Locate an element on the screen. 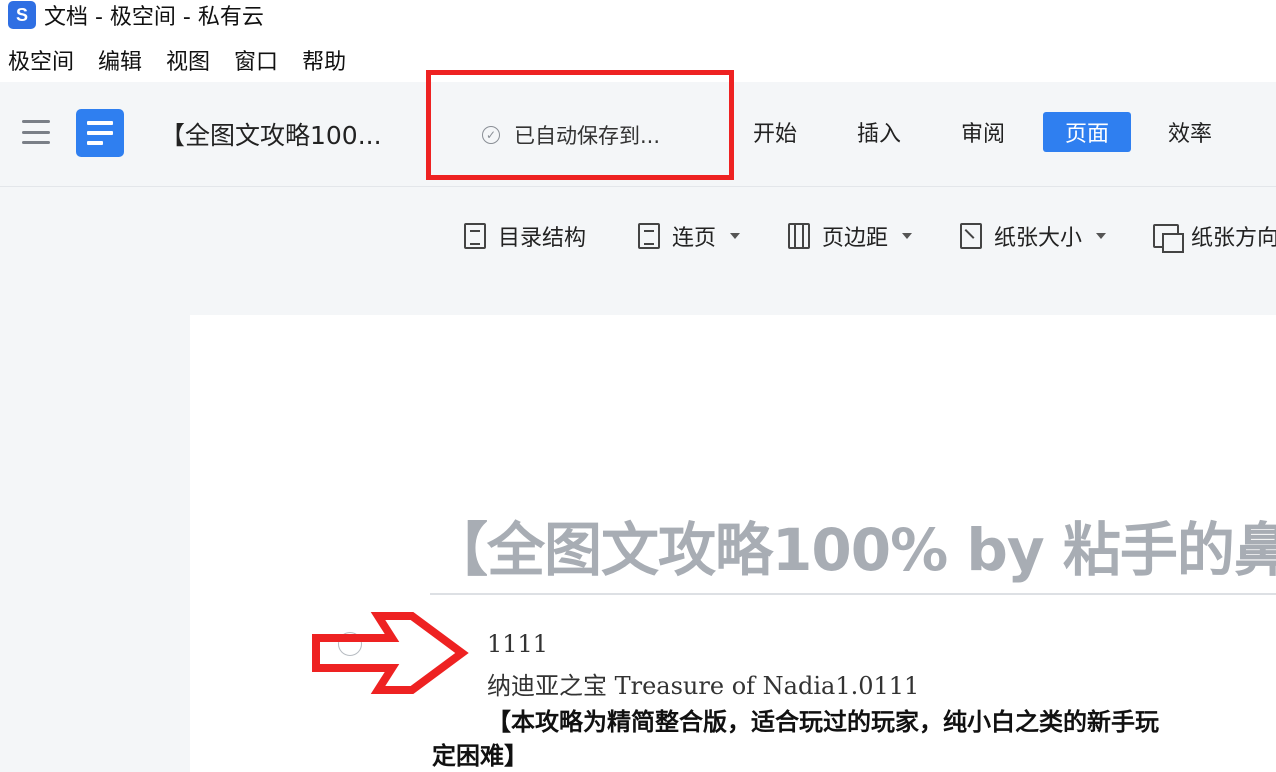 This screenshot has width=1276, height=772. orientation-icon is located at coordinates (1168, 238).